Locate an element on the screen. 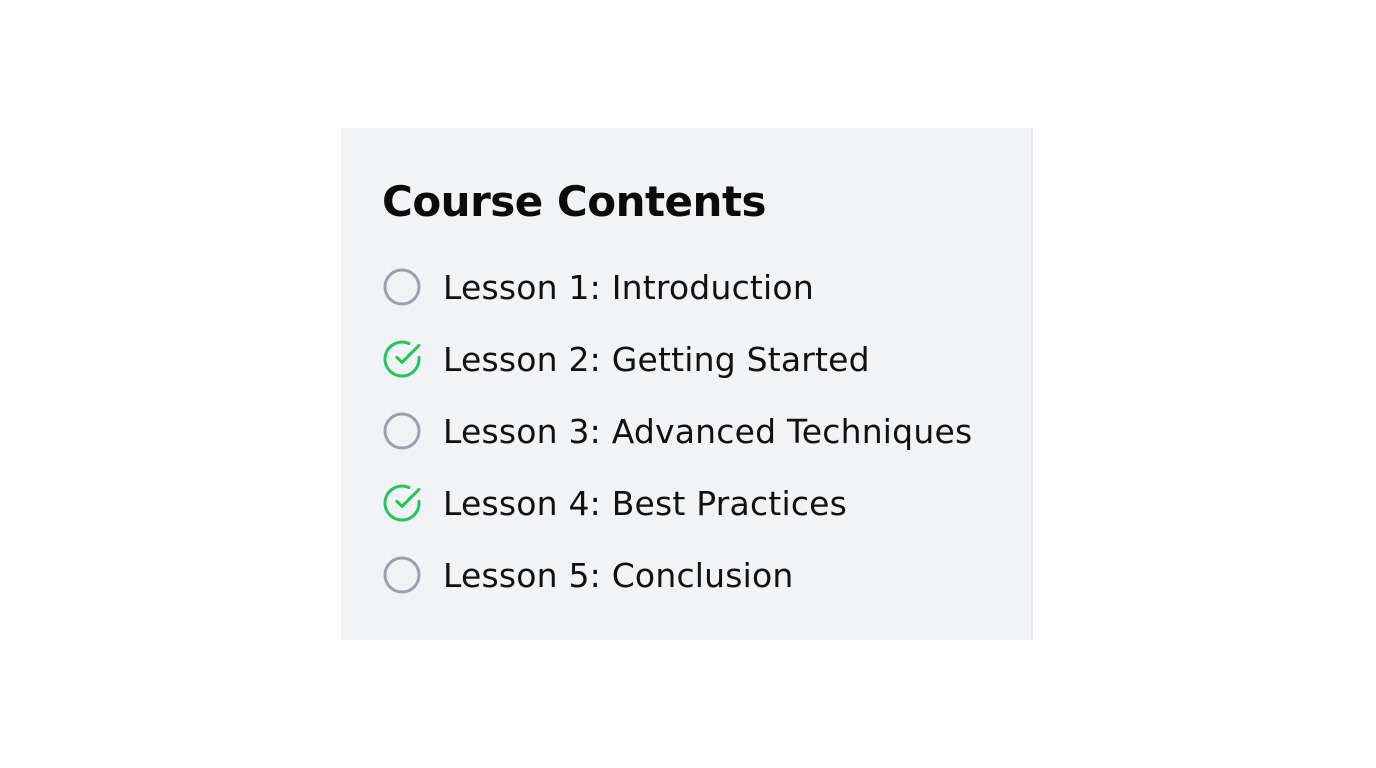 This screenshot has height=768, width=1376. lesson-label: Lesson 2: Getting Started is located at coordinates (656, 359).